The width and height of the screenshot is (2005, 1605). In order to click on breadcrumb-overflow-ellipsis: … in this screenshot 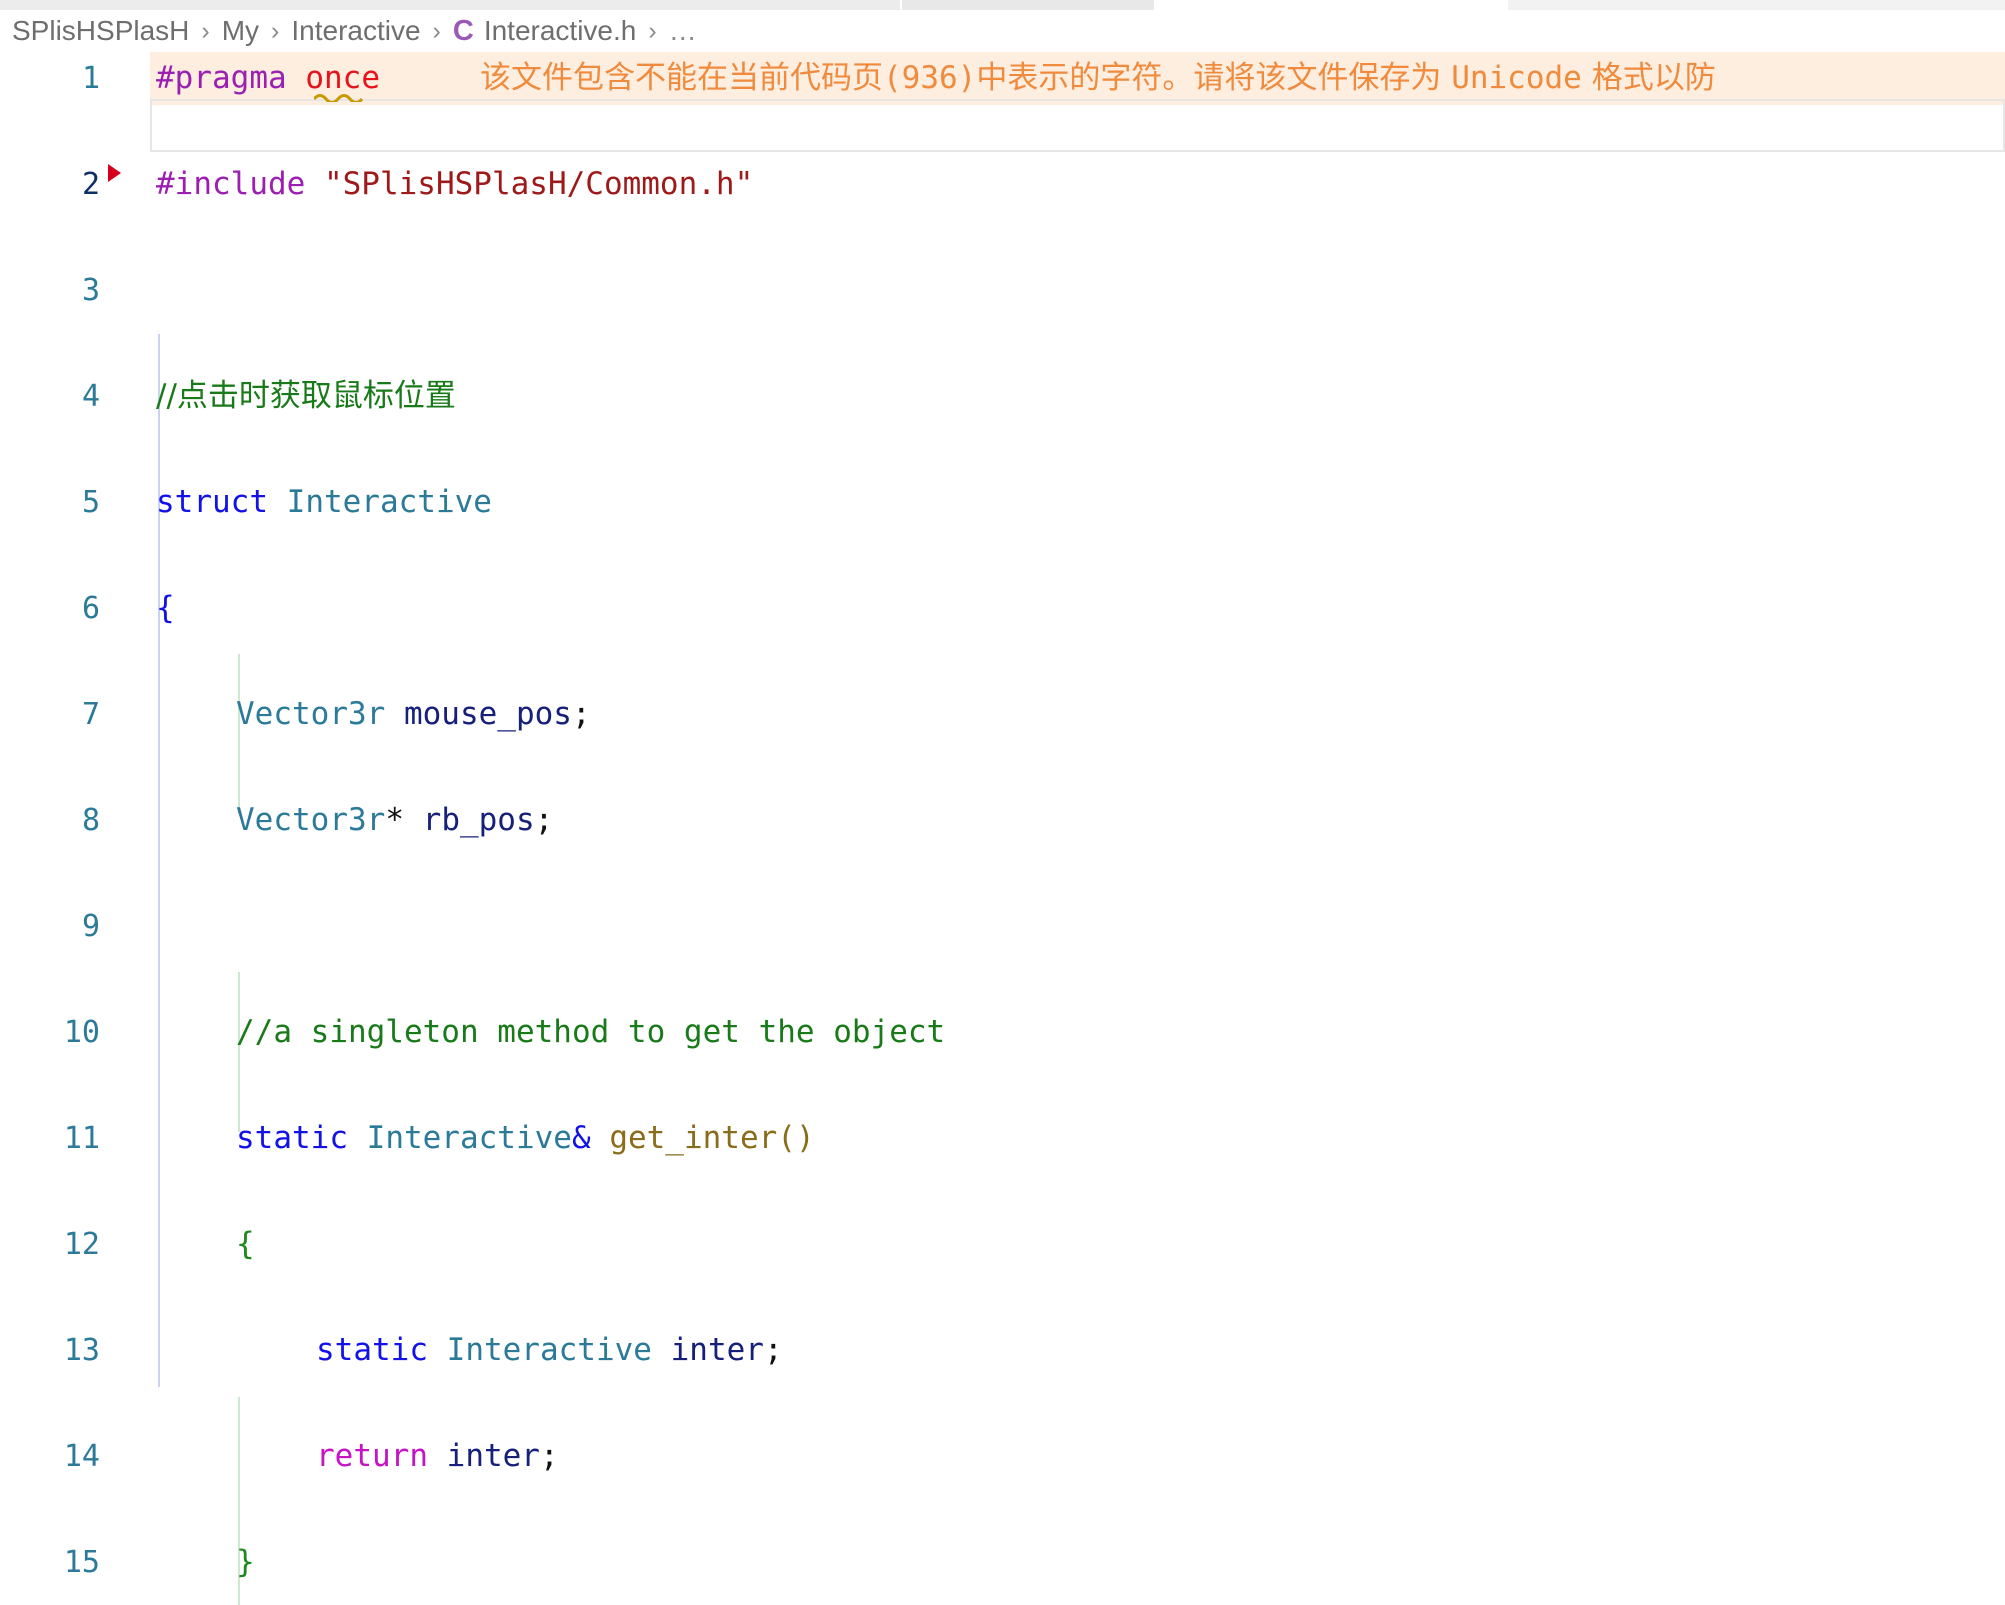, I will do `click(683, 31)`.